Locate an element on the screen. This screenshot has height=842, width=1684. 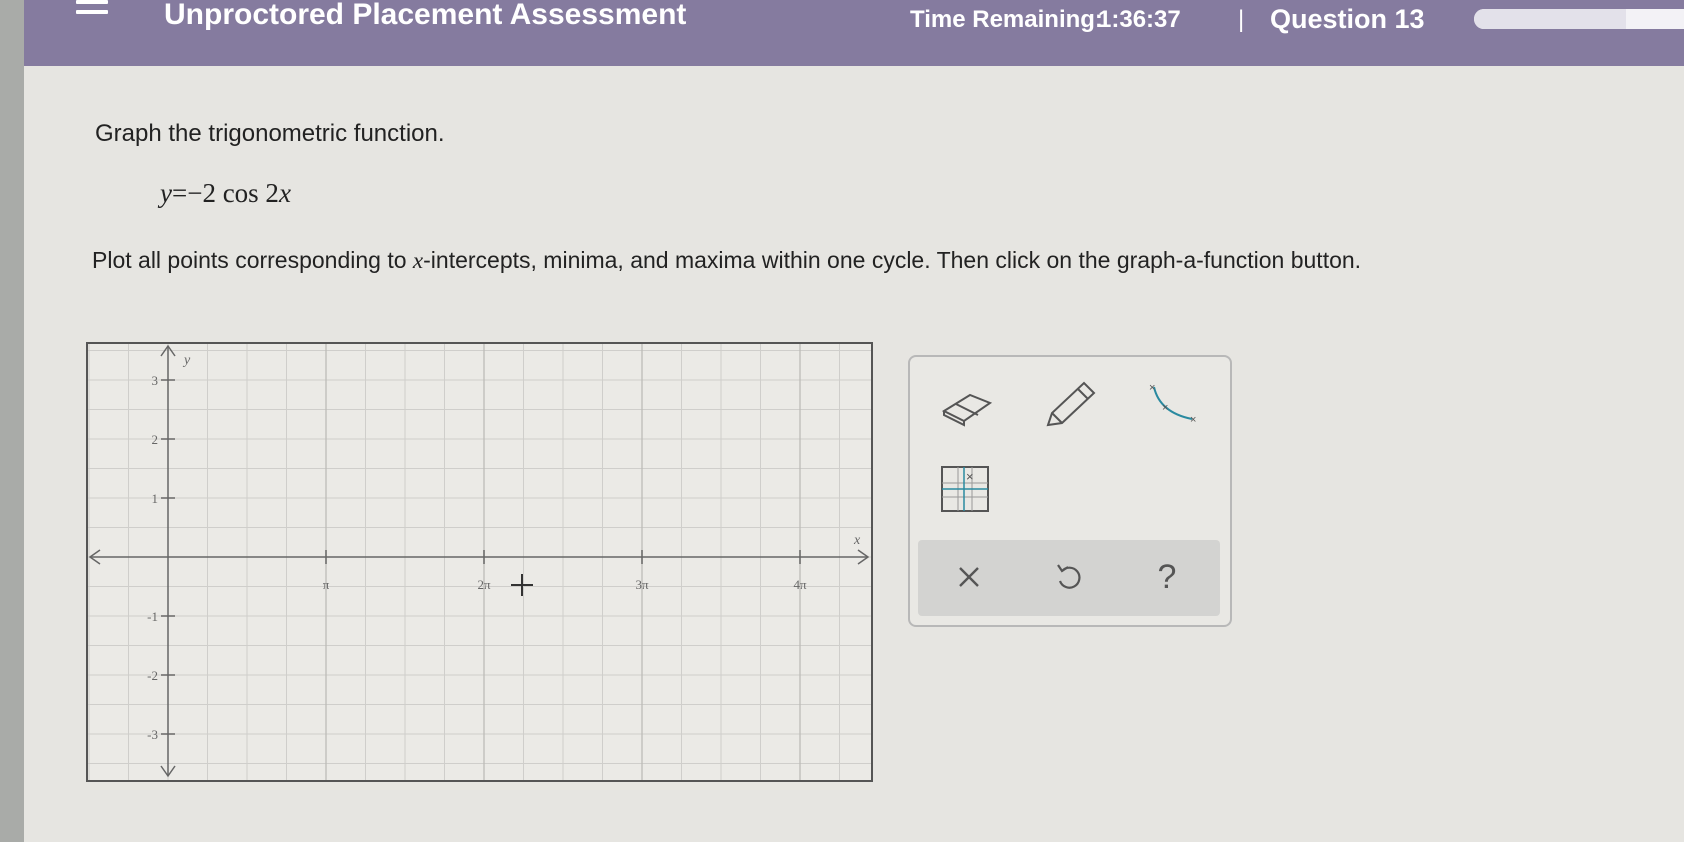
graph-a-function-icon: × × × is located at coordinates (1173, 404).